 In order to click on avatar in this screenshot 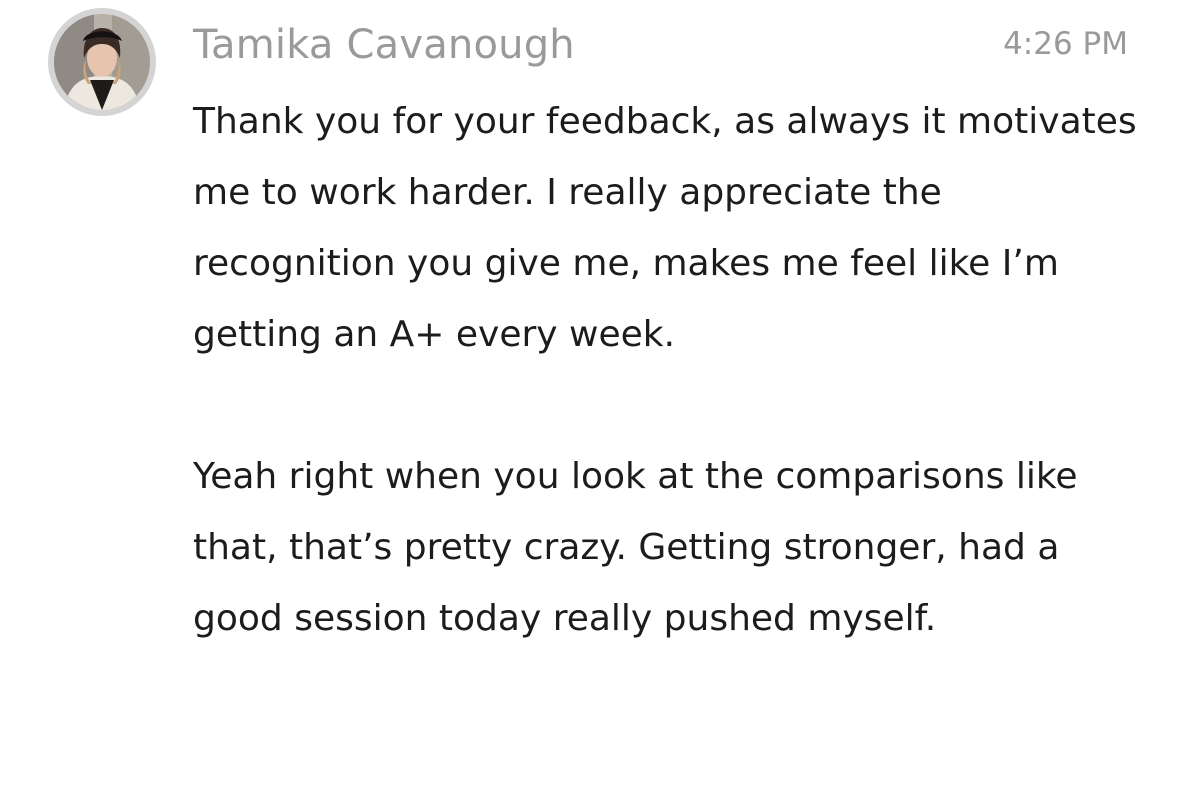, I will do `click(102, 62)`.